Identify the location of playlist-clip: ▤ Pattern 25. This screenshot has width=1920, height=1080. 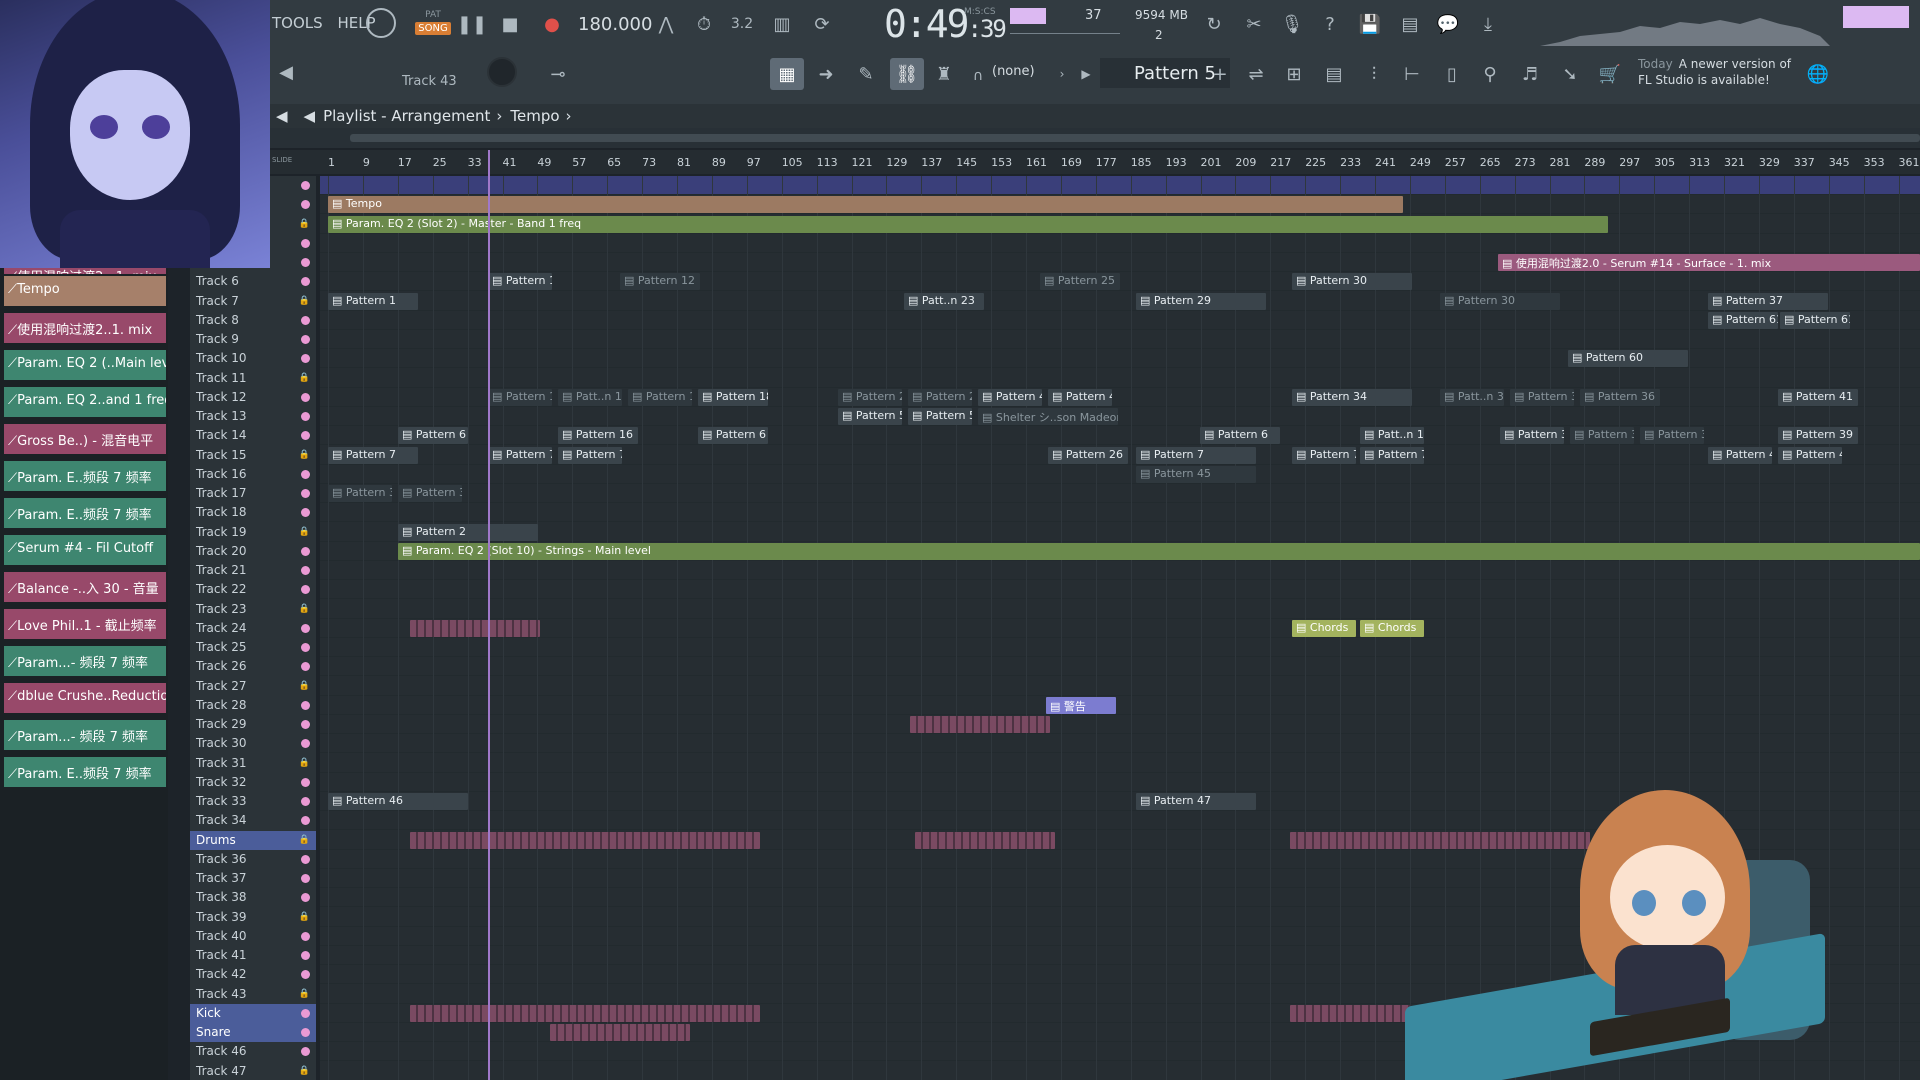
(1080, 282).